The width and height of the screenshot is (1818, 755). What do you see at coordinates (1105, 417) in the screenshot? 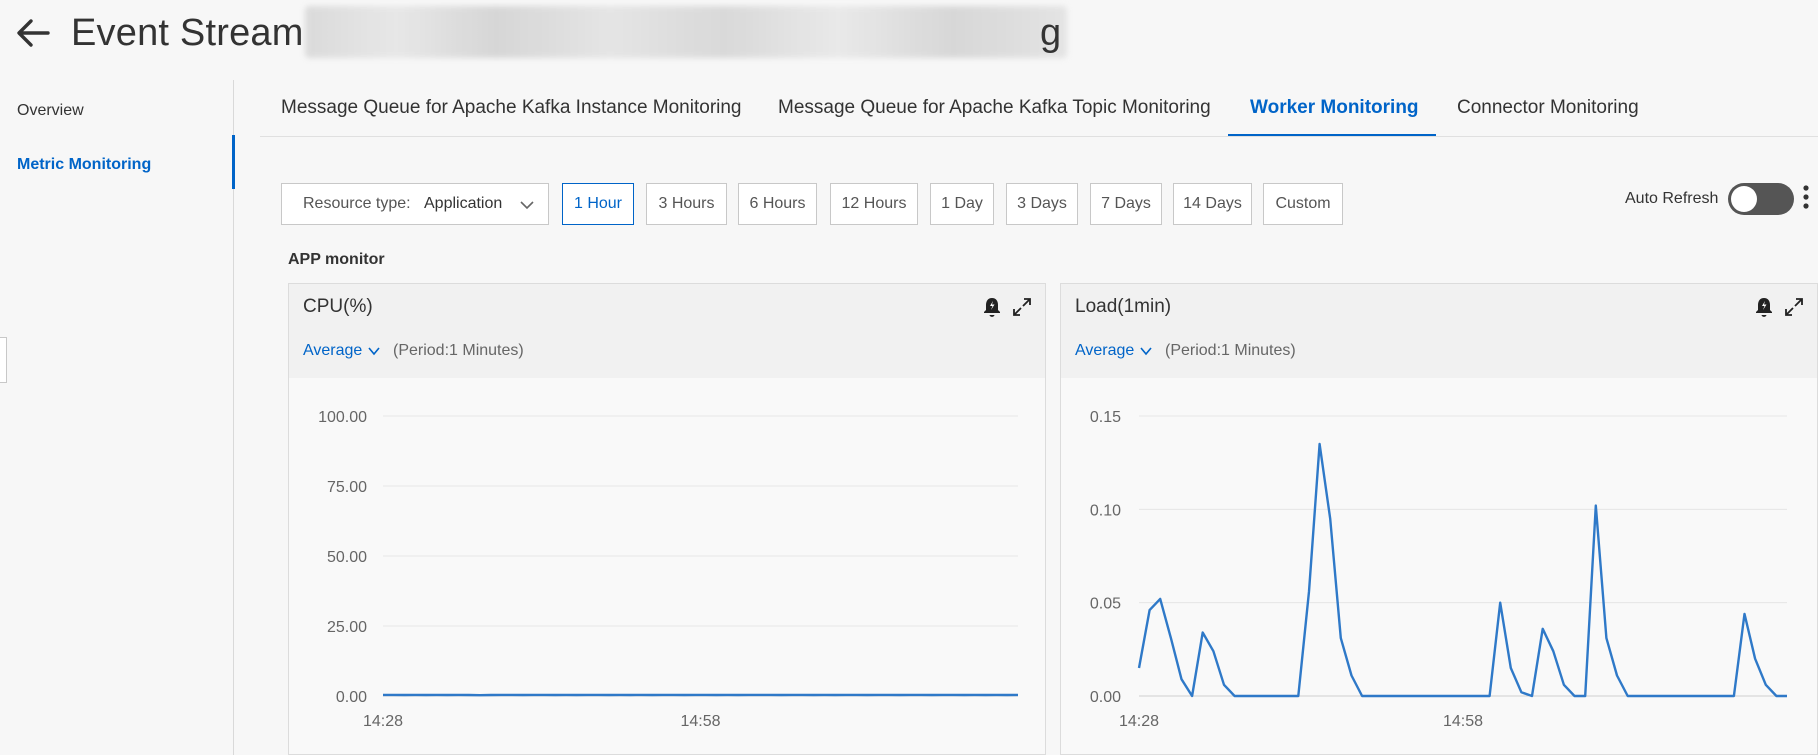
I see `y-tick-label: 0.15` at bounding box center [1105, 417].